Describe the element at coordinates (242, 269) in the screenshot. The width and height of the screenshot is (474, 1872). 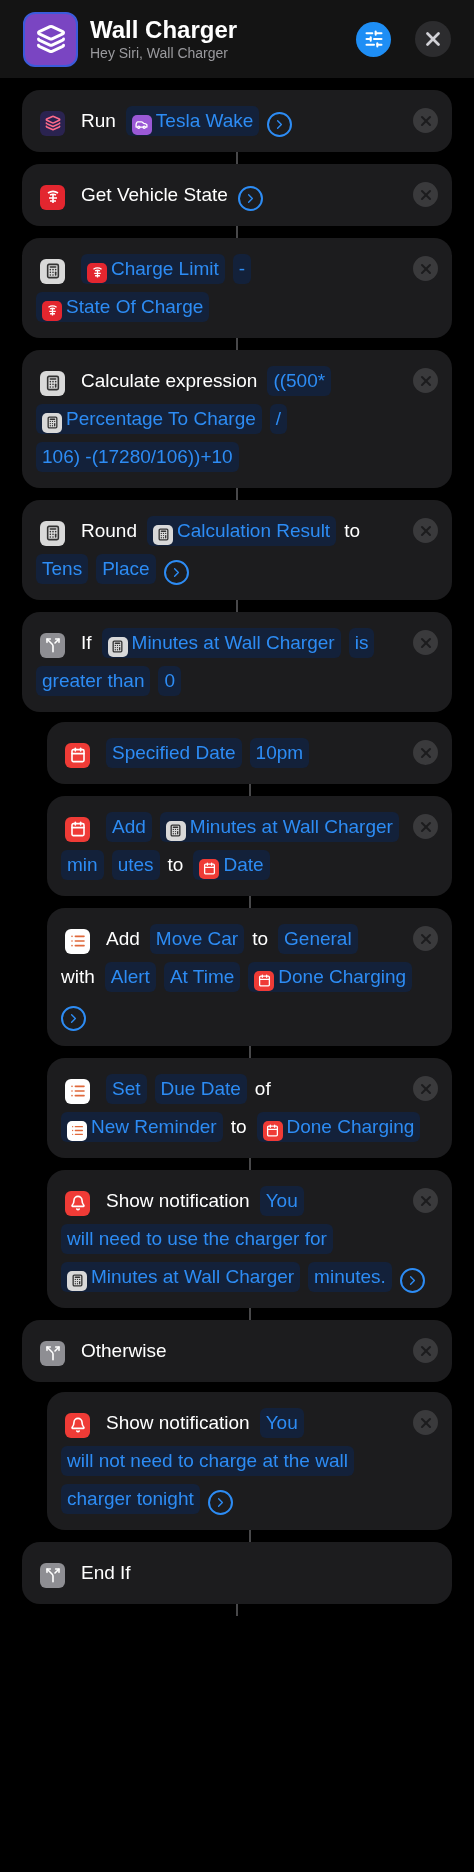
I see `parameter-token: -` at that location.